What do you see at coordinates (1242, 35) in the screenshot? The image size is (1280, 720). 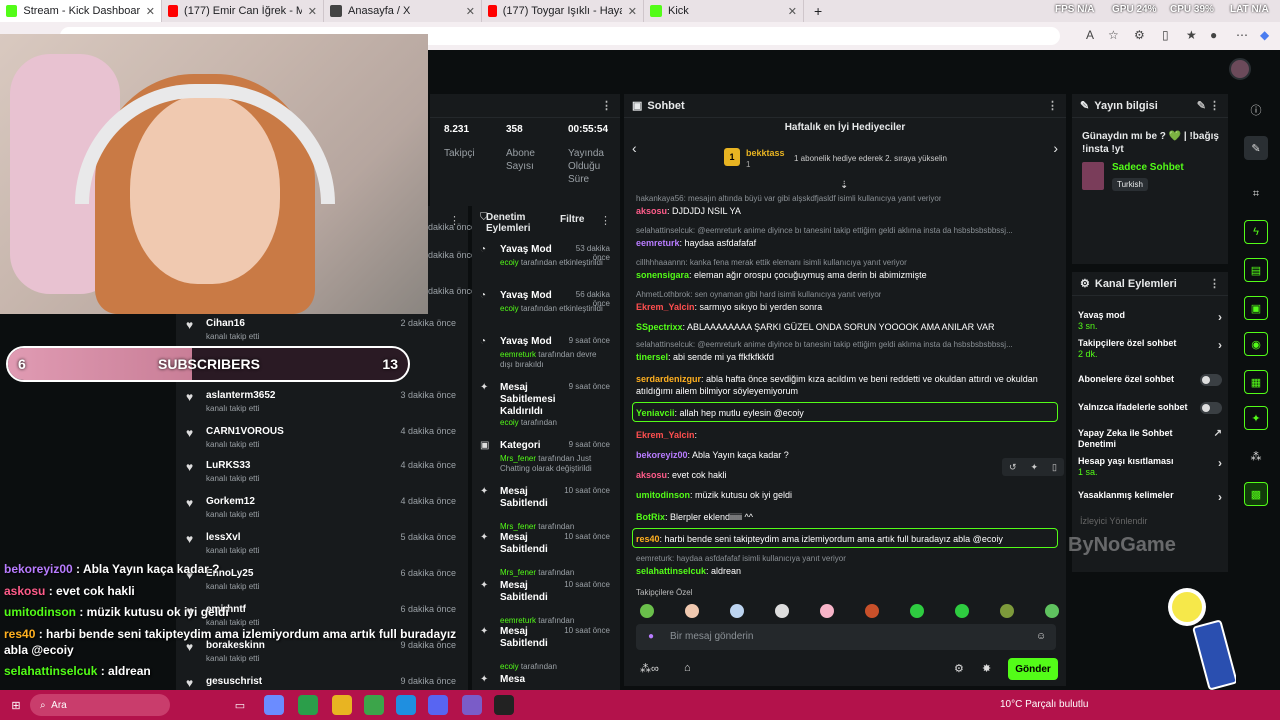 I see `menu-icon: ⋯` at bounding box center [1242, 35].